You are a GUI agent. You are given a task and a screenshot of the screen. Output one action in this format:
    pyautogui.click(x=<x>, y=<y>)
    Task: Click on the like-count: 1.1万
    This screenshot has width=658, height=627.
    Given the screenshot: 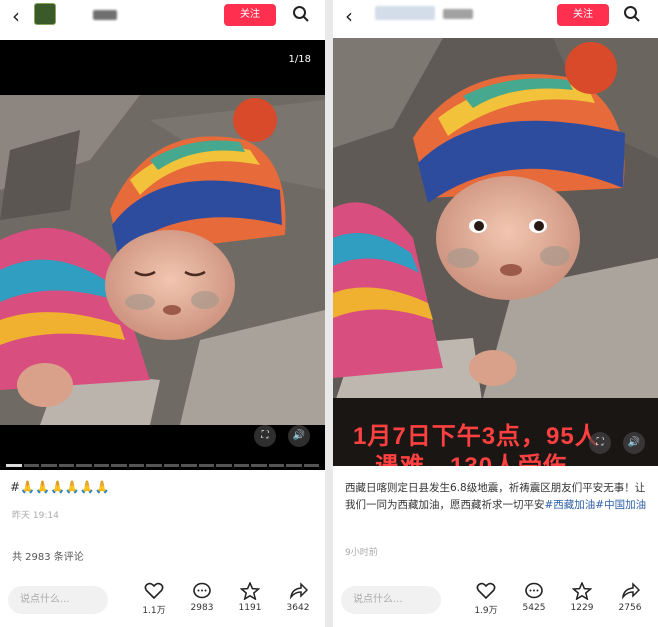 What is the action you would take?
    pyautogui.click(x=154, y=611)
    